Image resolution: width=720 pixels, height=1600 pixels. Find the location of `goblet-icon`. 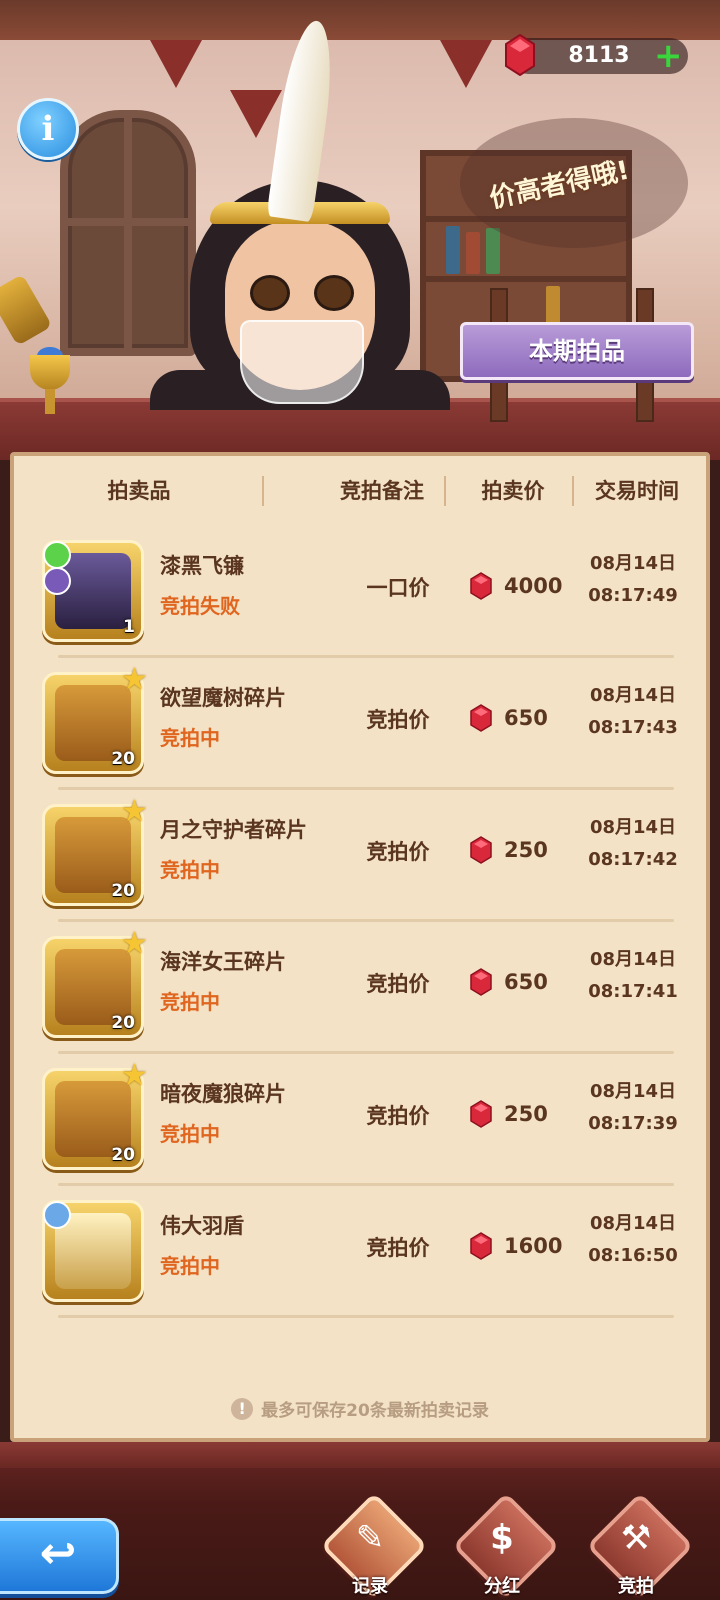

goblet-icon is located at coordinates (50, 386).